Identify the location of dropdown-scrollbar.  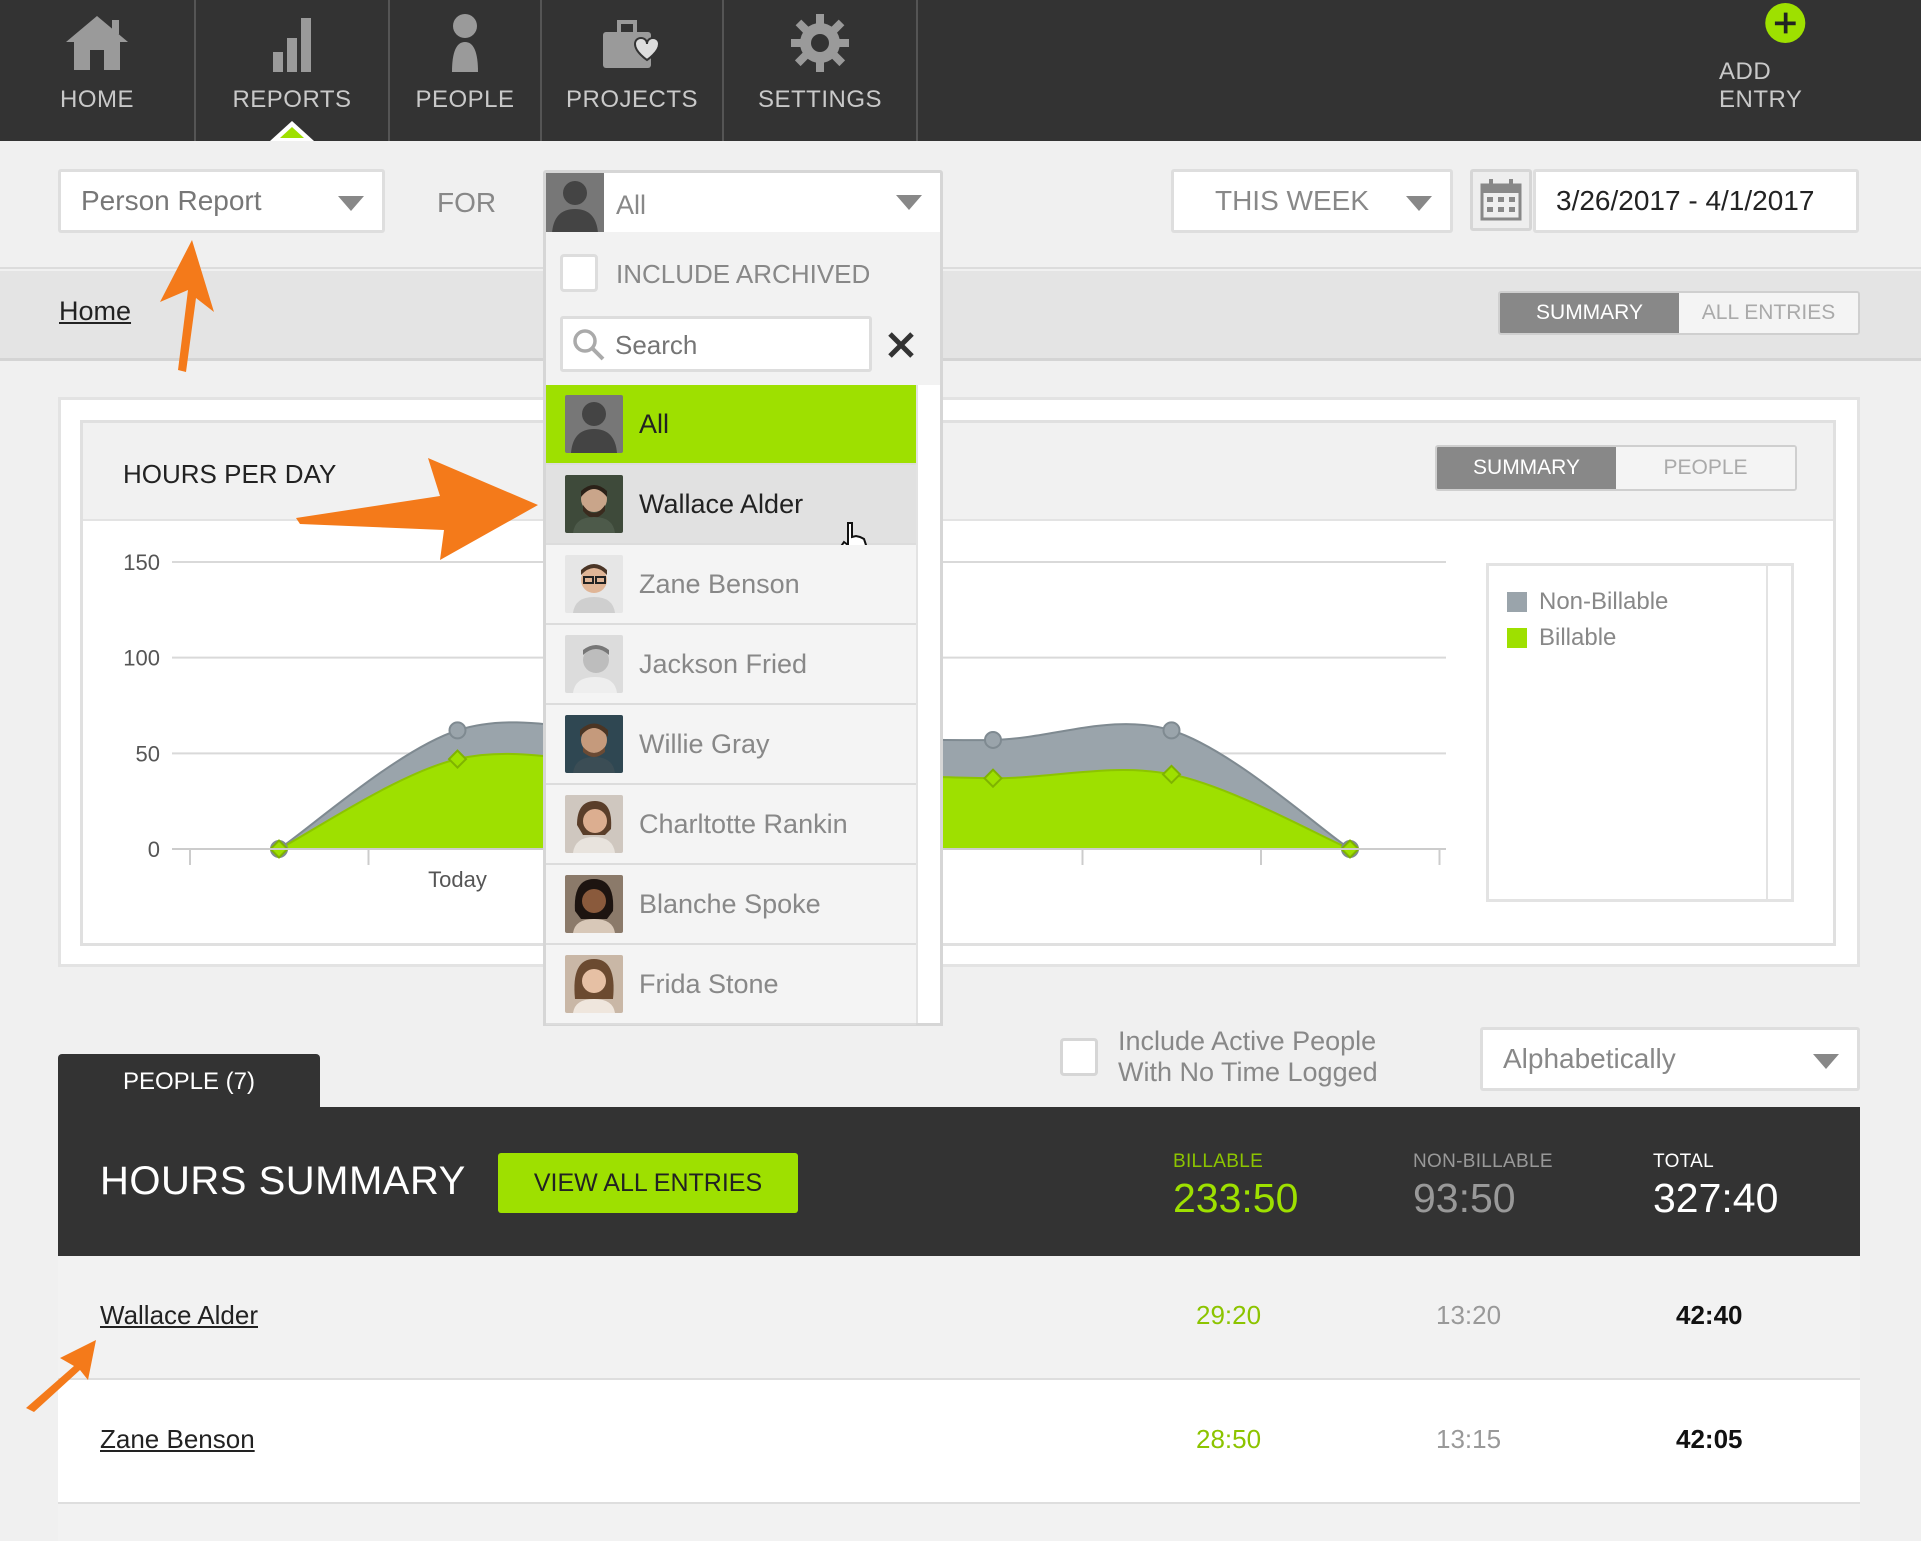
(928, 704).